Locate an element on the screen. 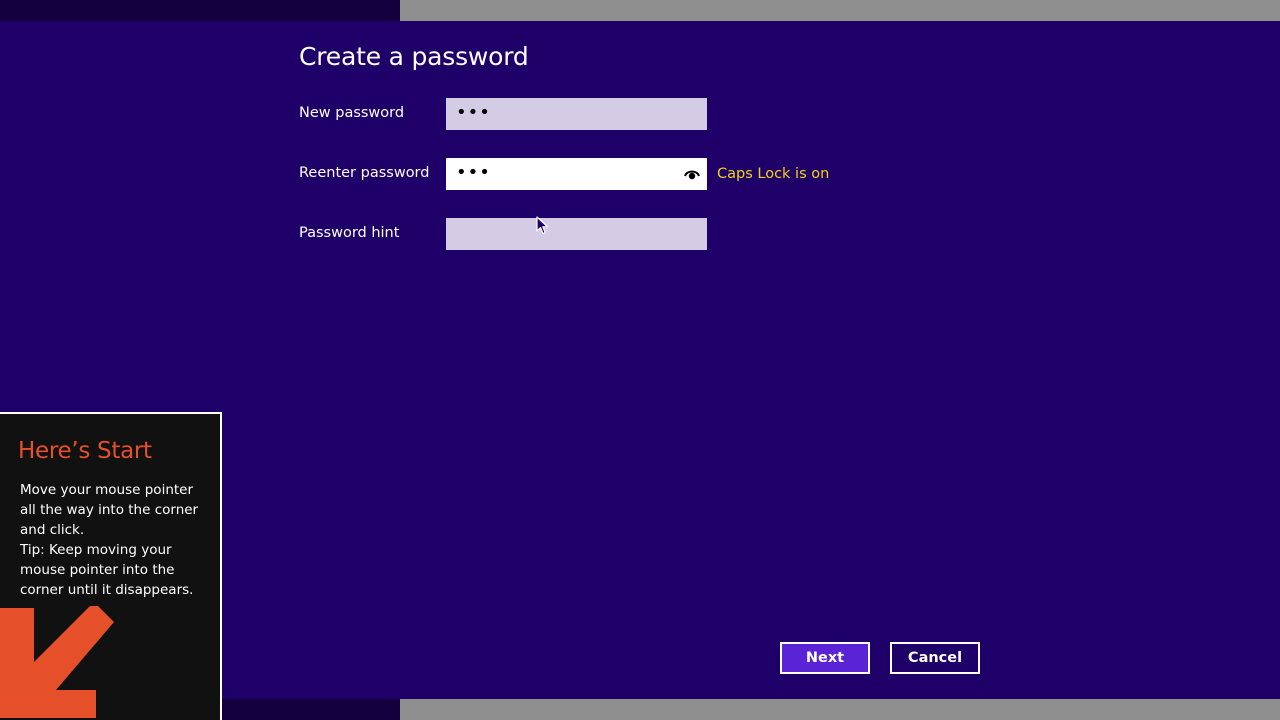 Image resolution: width=1280 pixels, height=720 pixels. reenter-password-masked-value: ••• is located at coordinates (473, 172).